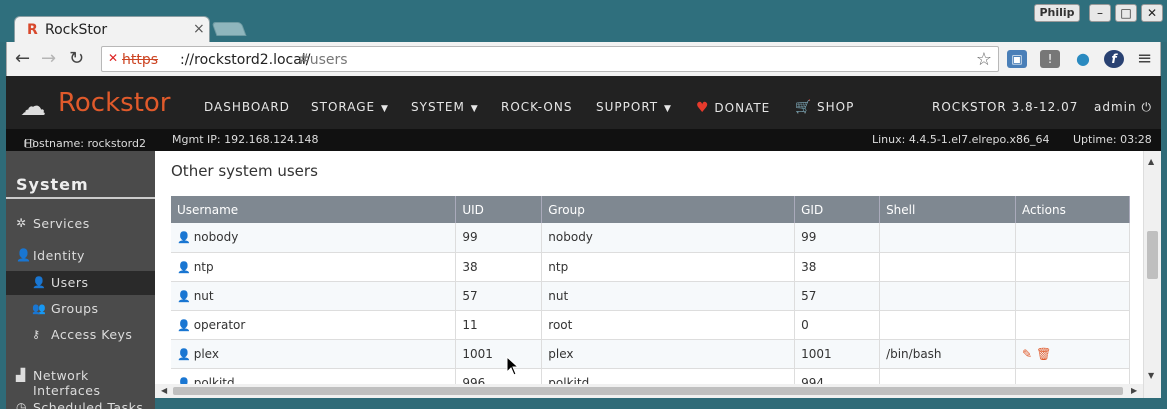  Describe the element at coordinates (113, 58) in the screenshot. I see `insecure-lock-icon: ✕` at that location.